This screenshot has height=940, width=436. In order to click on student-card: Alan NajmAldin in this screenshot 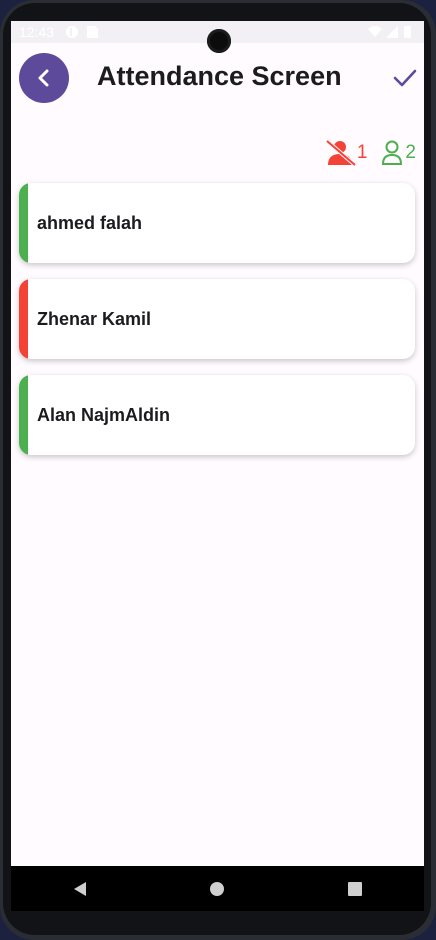, I will do `click(217, 415)`.